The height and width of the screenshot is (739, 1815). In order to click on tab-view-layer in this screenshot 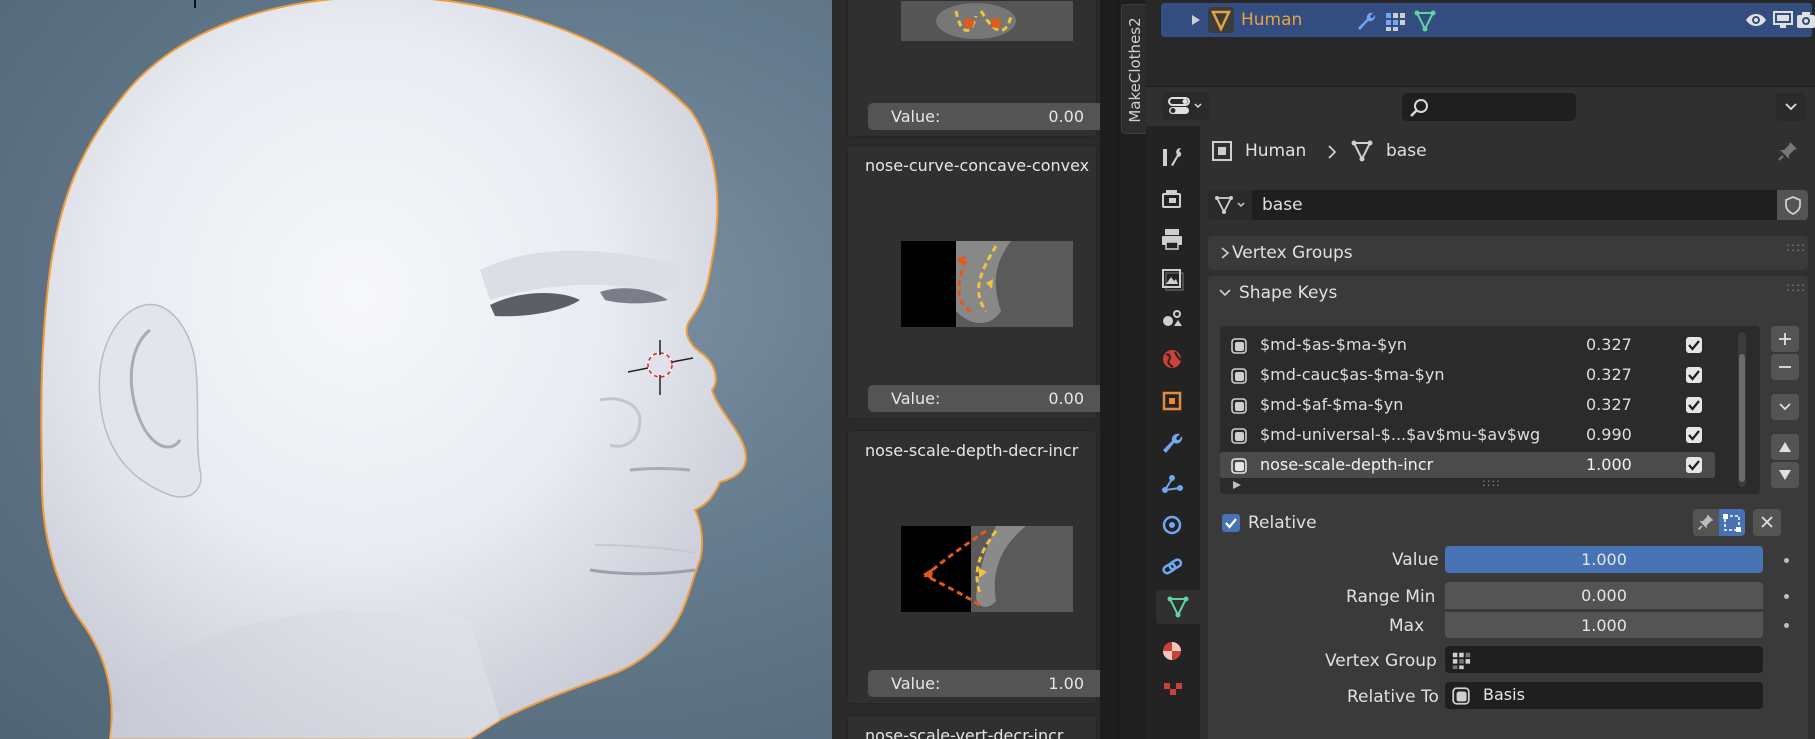, I will do `click(1172, 279)`.